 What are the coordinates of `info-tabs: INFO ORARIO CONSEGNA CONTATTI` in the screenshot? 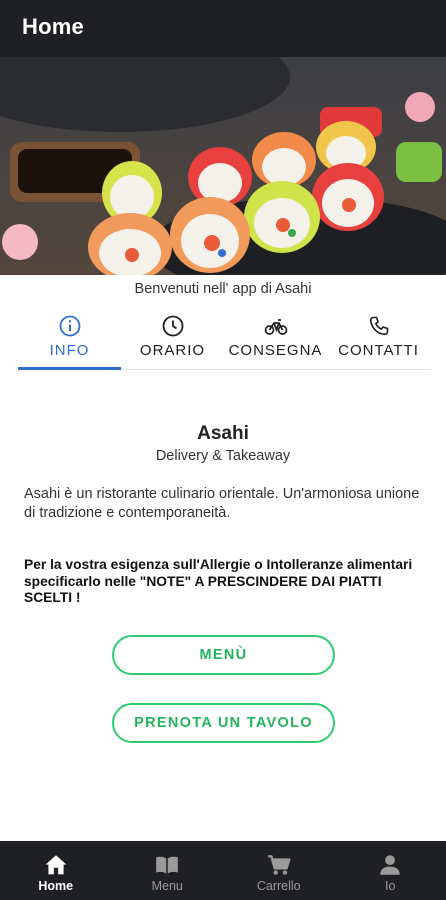 It's located at (224, 340).